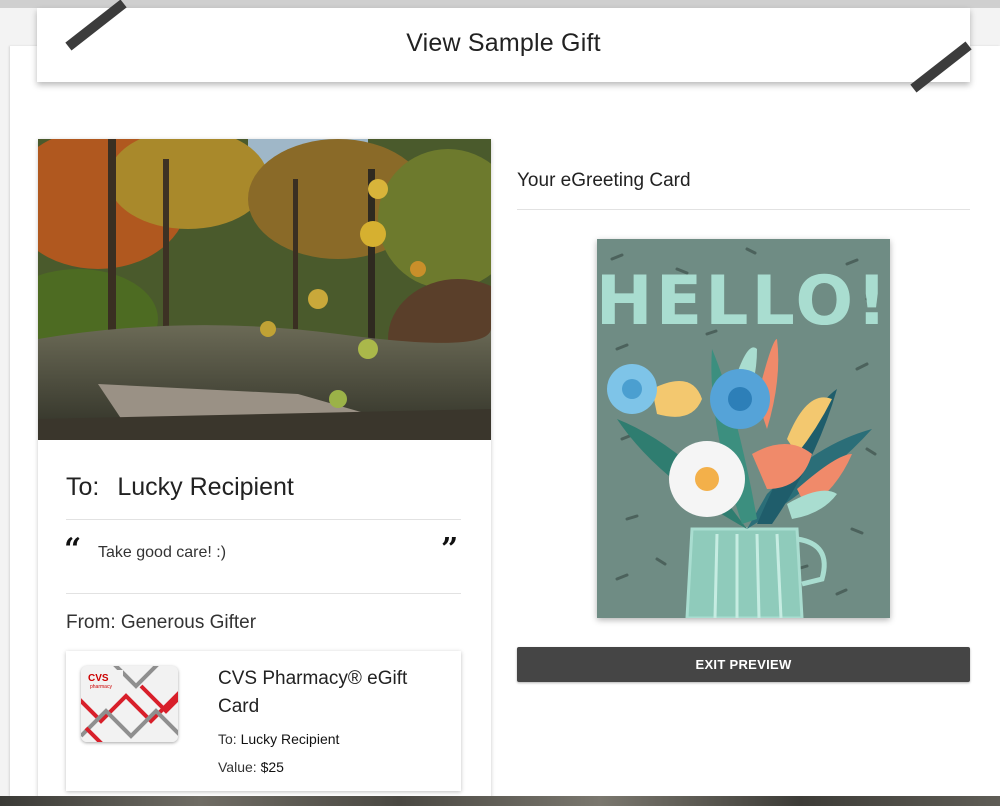  Describe the element at coordinates (272, 767) in the screenshot. I see `gift-card-value-amount: $25` at that location.